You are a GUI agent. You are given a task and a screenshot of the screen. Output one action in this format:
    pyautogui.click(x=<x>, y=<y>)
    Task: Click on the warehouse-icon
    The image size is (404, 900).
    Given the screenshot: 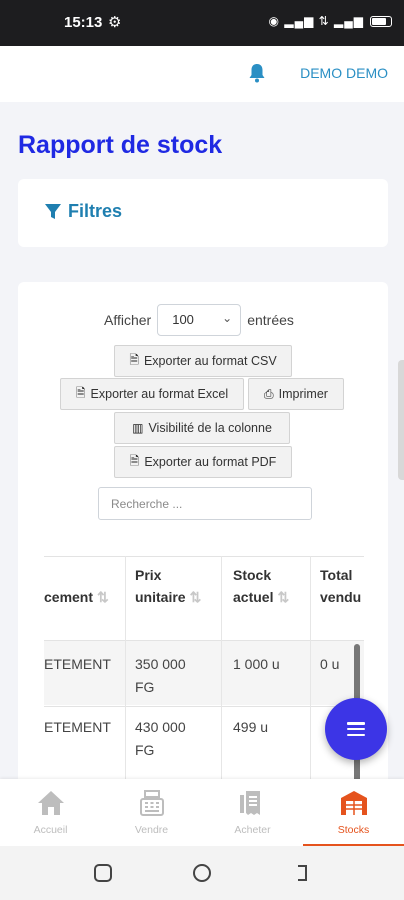 What is the action you would take?
    pyautogui.click(x=353, y=803)
    